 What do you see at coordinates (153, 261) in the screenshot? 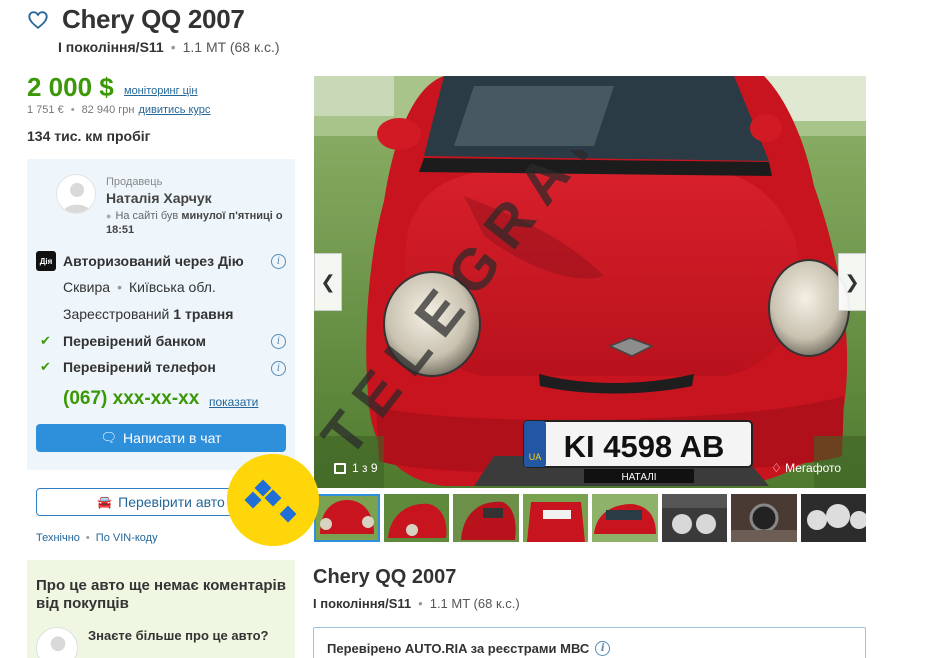
I see `diia-label: Авторизований через Дію` at bounding box center [153, 261].